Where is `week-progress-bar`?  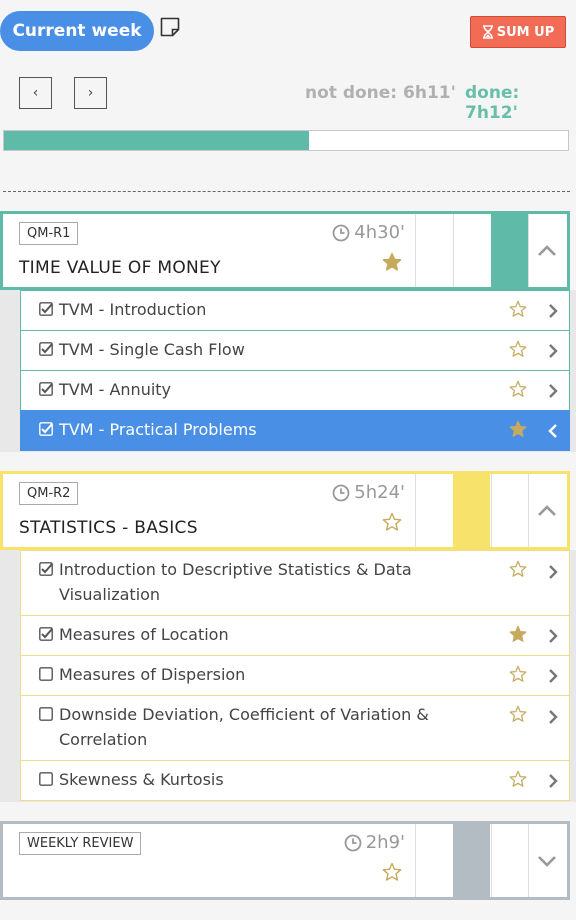
week-progress-bar is located at coordinates (286, 140).